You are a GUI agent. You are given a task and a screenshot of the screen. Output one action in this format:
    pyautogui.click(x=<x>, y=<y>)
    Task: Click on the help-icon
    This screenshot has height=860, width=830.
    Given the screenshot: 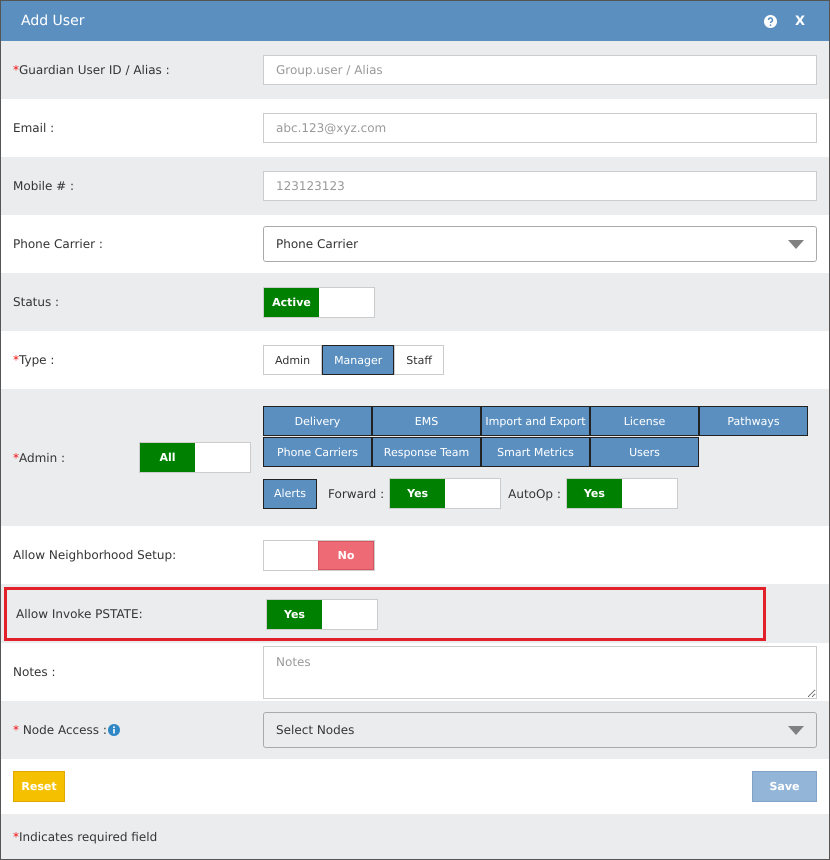 What is the action you would take?
    pyautogui.click(x=770, y=21)
    